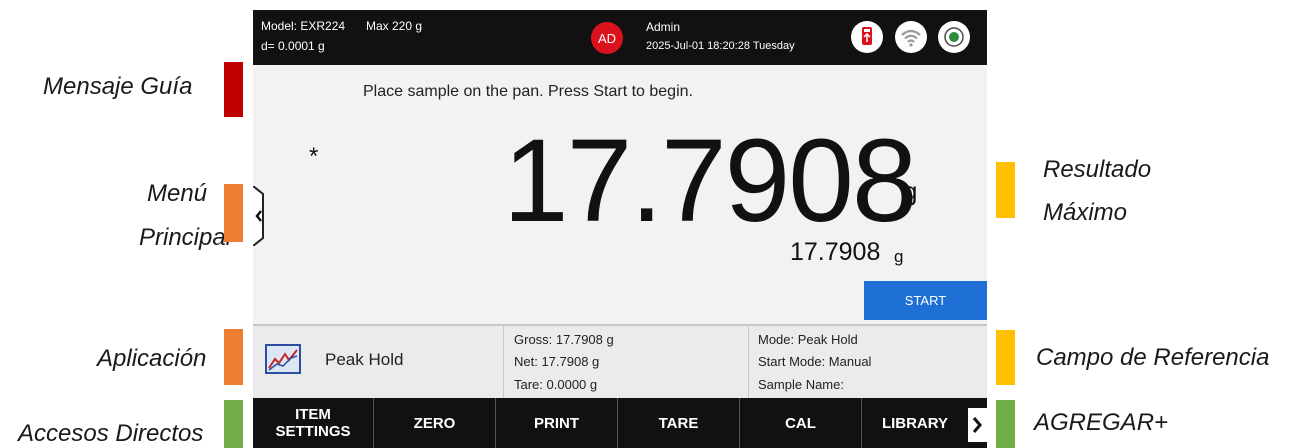 This screenshot has width=1298, height=448. Describe the element at coordinates (314, 156) in the screenshot. I see `stability-marker: *` at that location.